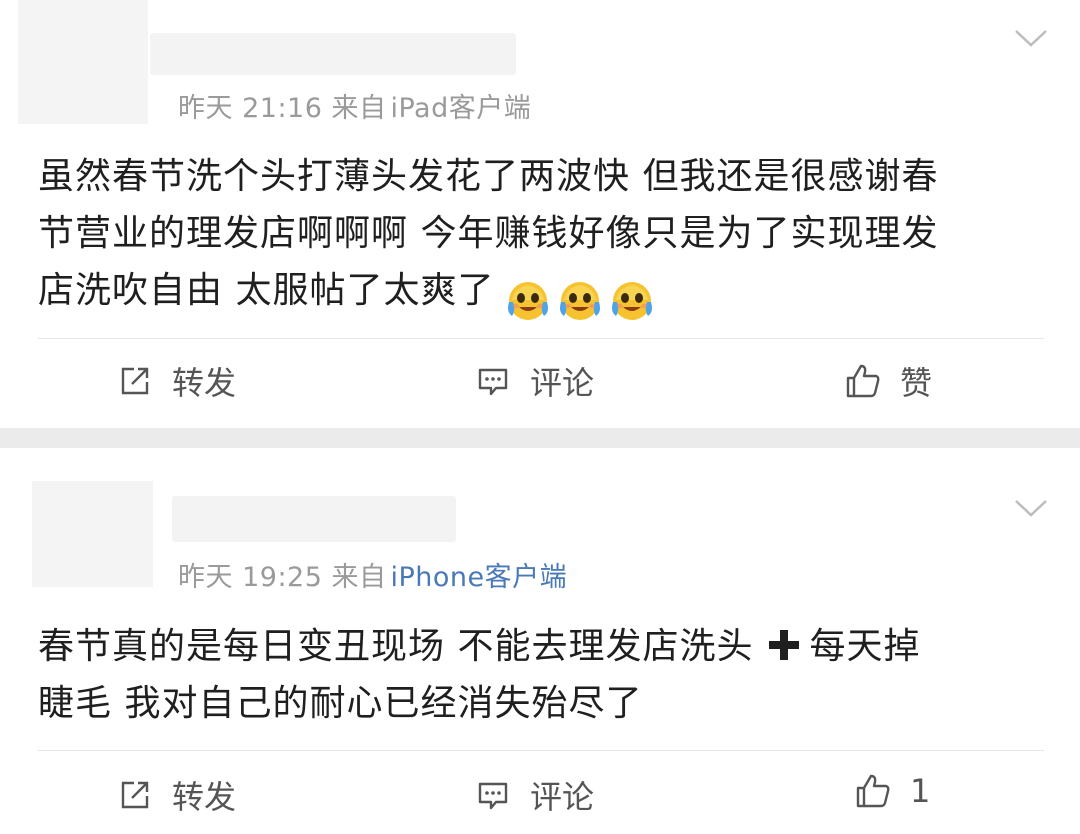 This screenshot has width=1080, height=834. I want to click on like-label: 赞, so click(916, 383).